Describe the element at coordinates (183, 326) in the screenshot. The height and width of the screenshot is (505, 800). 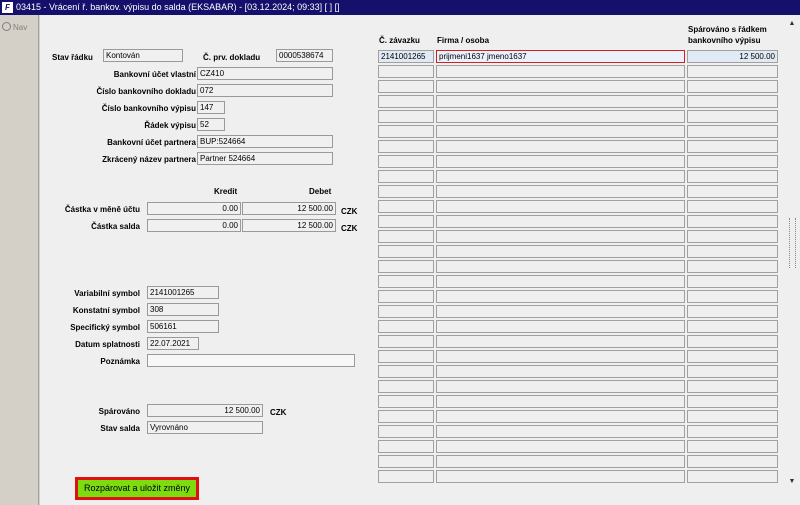
I see `specificky-symbol-field: 506161` at that location.